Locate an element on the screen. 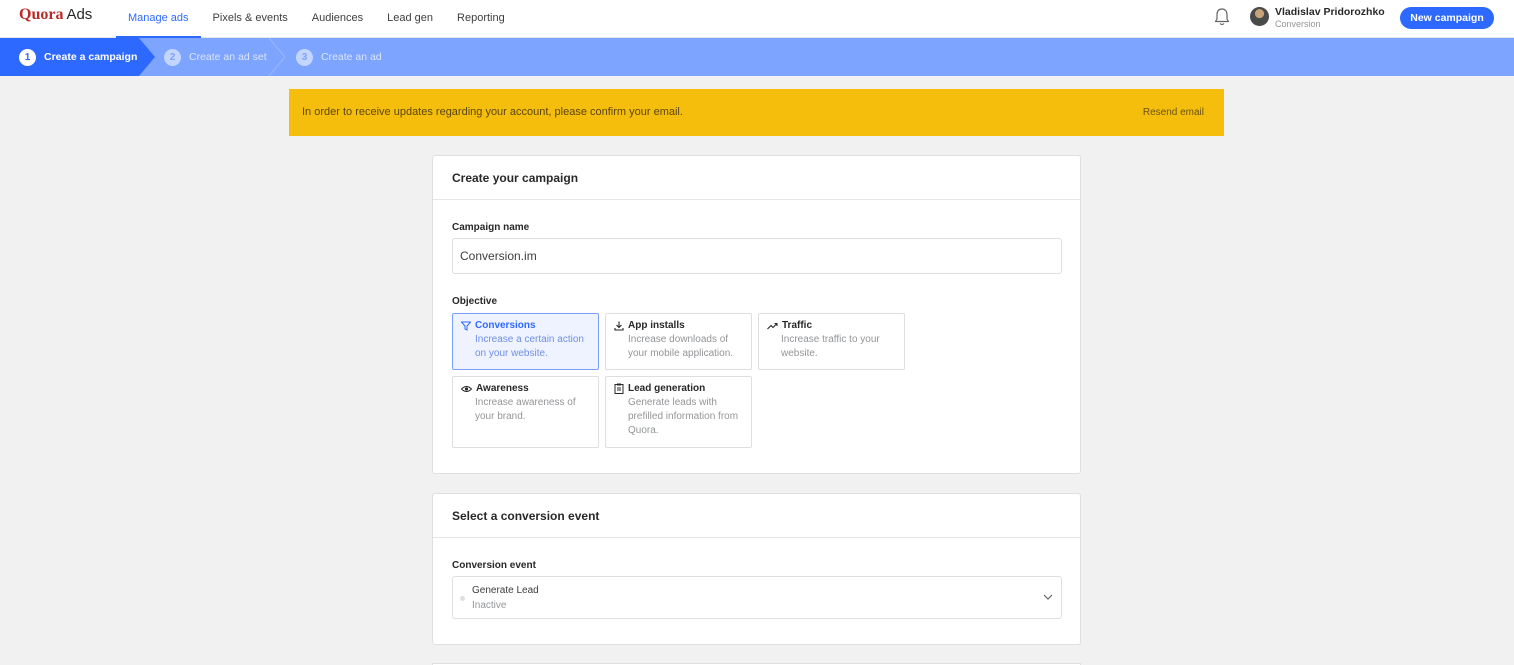  step-create-campaign: 1 Create a campaign is located at coordinates (78, 57).